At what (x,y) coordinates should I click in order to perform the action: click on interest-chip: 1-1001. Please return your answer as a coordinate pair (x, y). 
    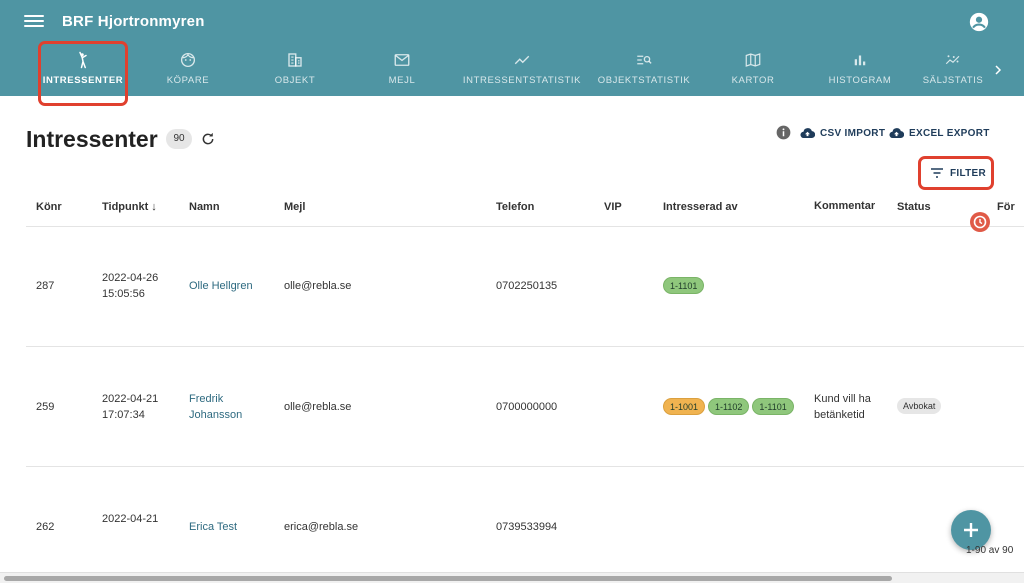
    Looking at the image, I should click on (684, 406).